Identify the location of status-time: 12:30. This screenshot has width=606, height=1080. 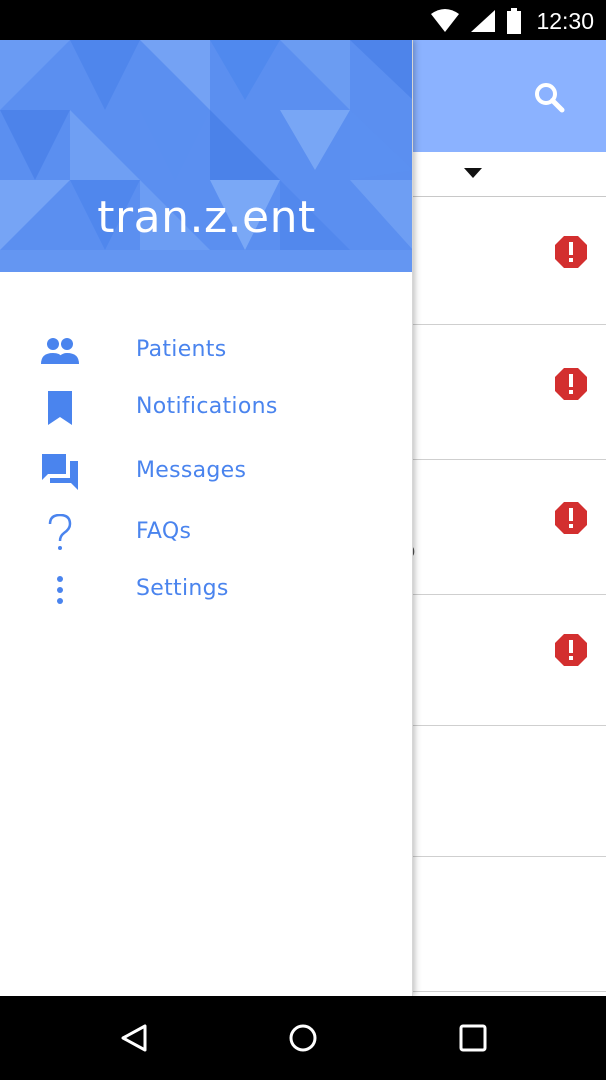
(565, 20).